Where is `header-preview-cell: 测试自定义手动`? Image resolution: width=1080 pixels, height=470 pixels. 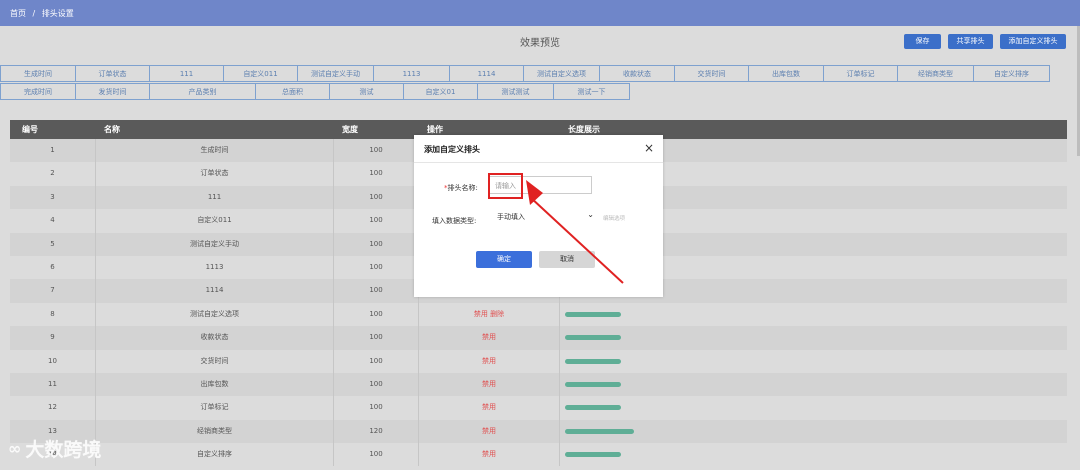
header-preview-cell: 测试自定义手动 is located at coordinates (335, 73).